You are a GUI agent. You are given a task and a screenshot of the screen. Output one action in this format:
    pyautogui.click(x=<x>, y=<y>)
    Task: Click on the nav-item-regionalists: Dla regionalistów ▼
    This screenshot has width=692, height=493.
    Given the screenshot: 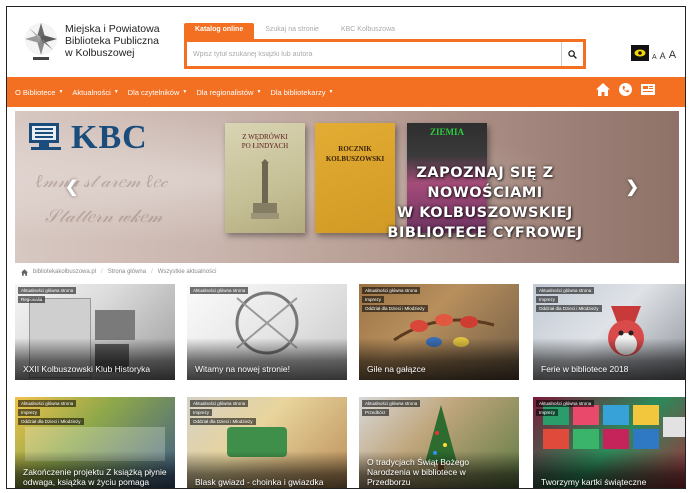 What is the action you would take?
    pyautogui.click(x=228, y=92)
    